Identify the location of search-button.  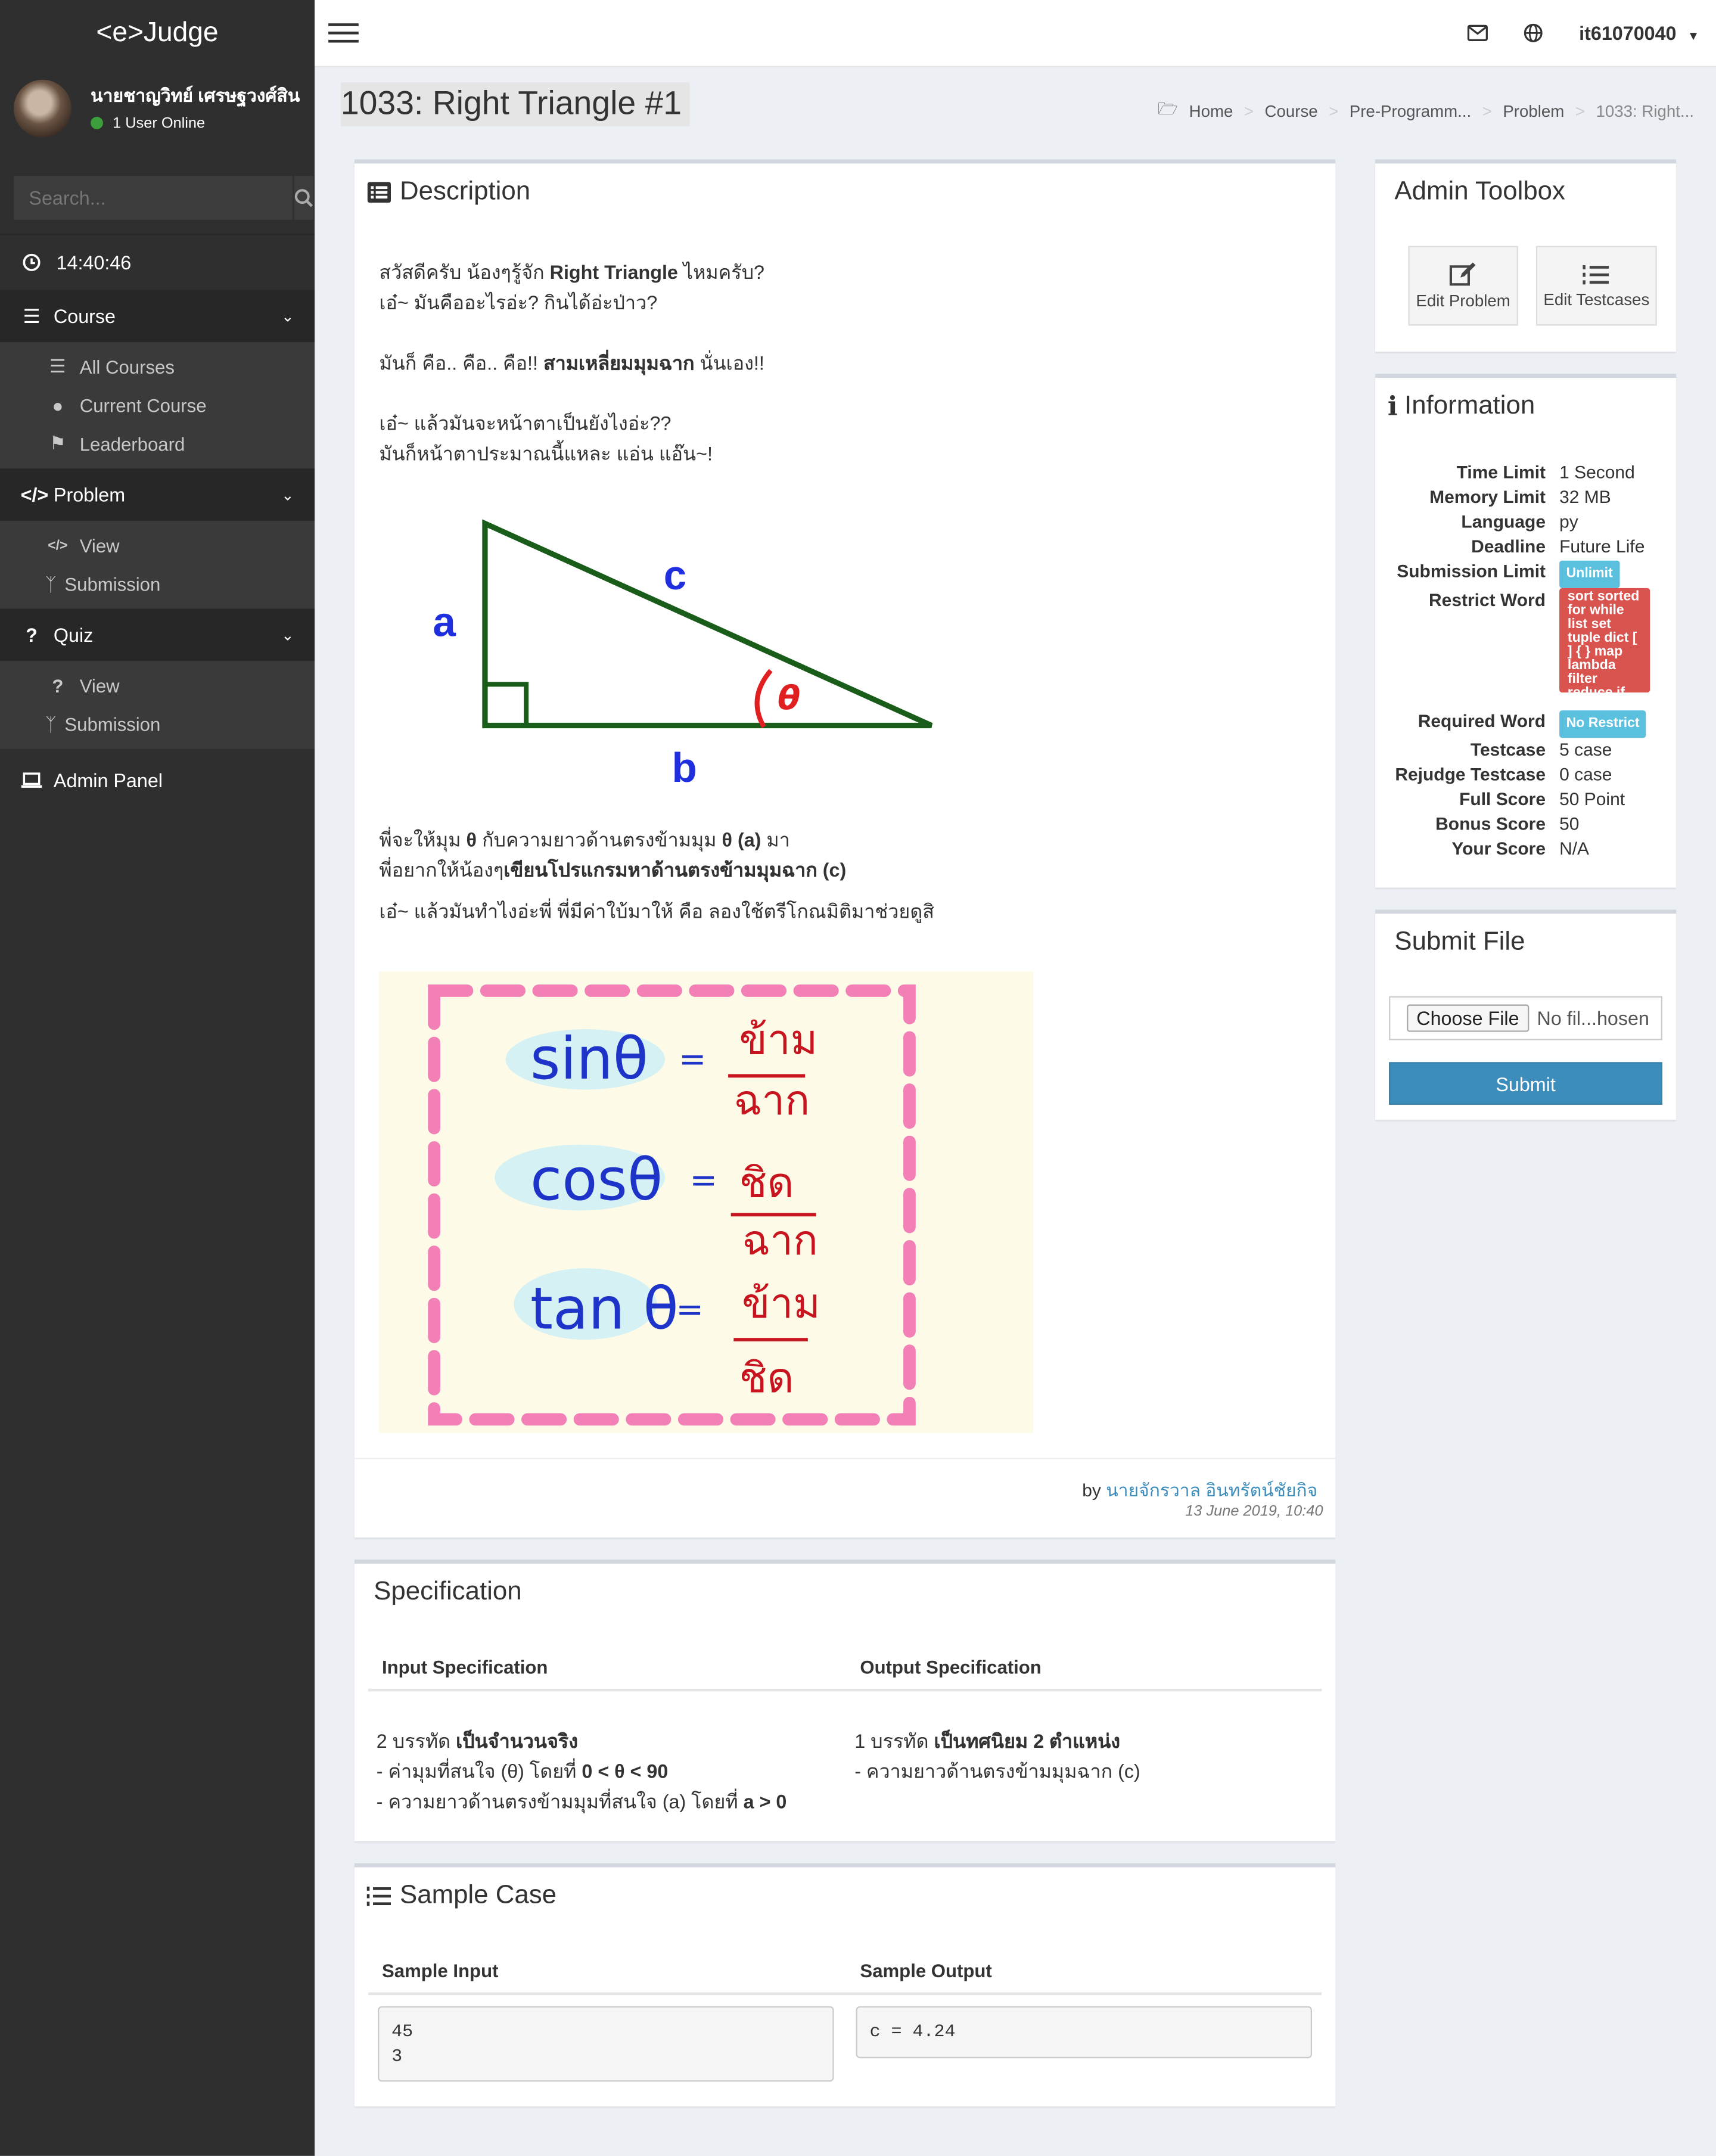
(303, 198).